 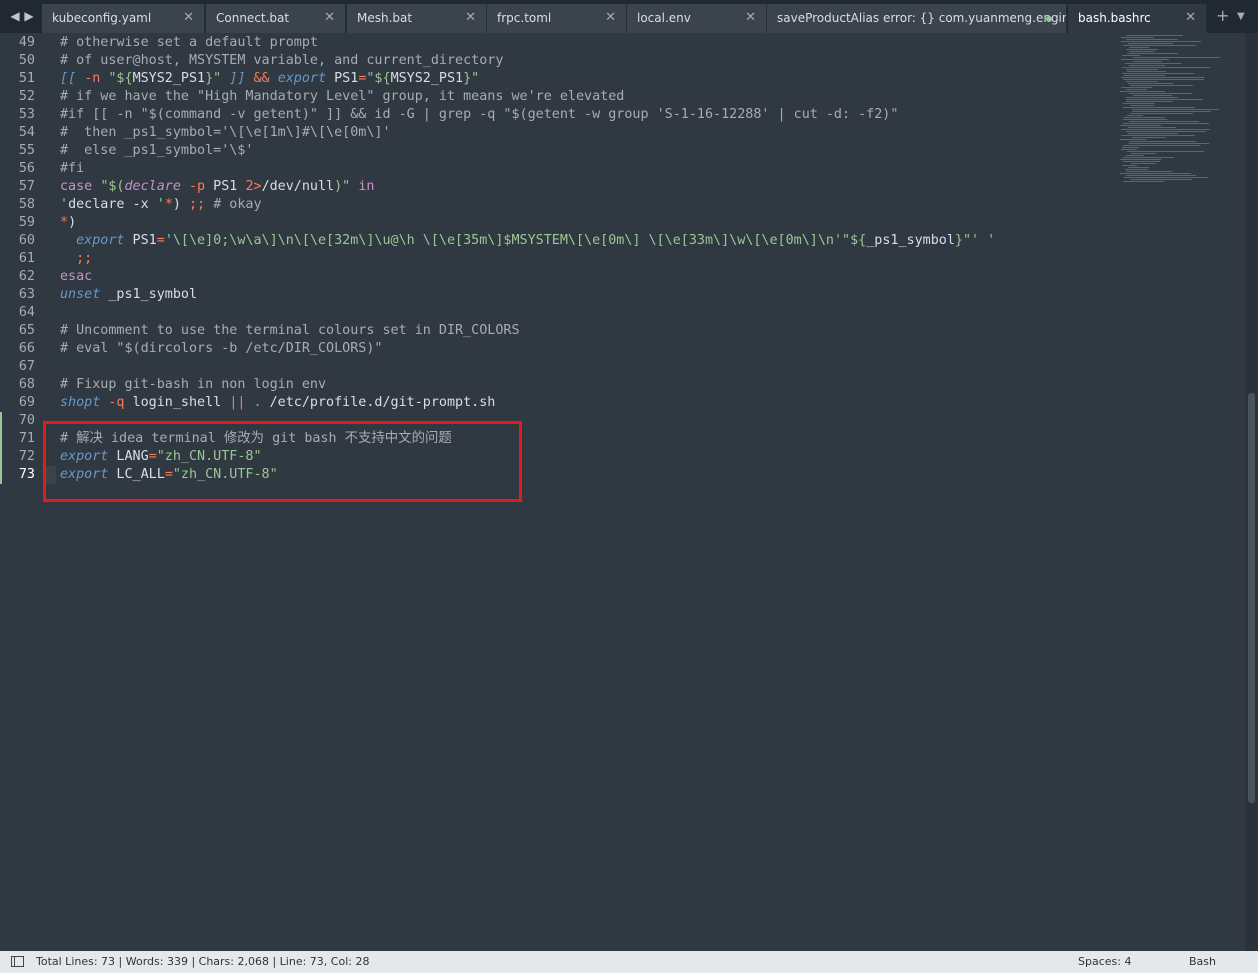 I want to click on status-syntax: Bash, so click(x=1202, y=962).